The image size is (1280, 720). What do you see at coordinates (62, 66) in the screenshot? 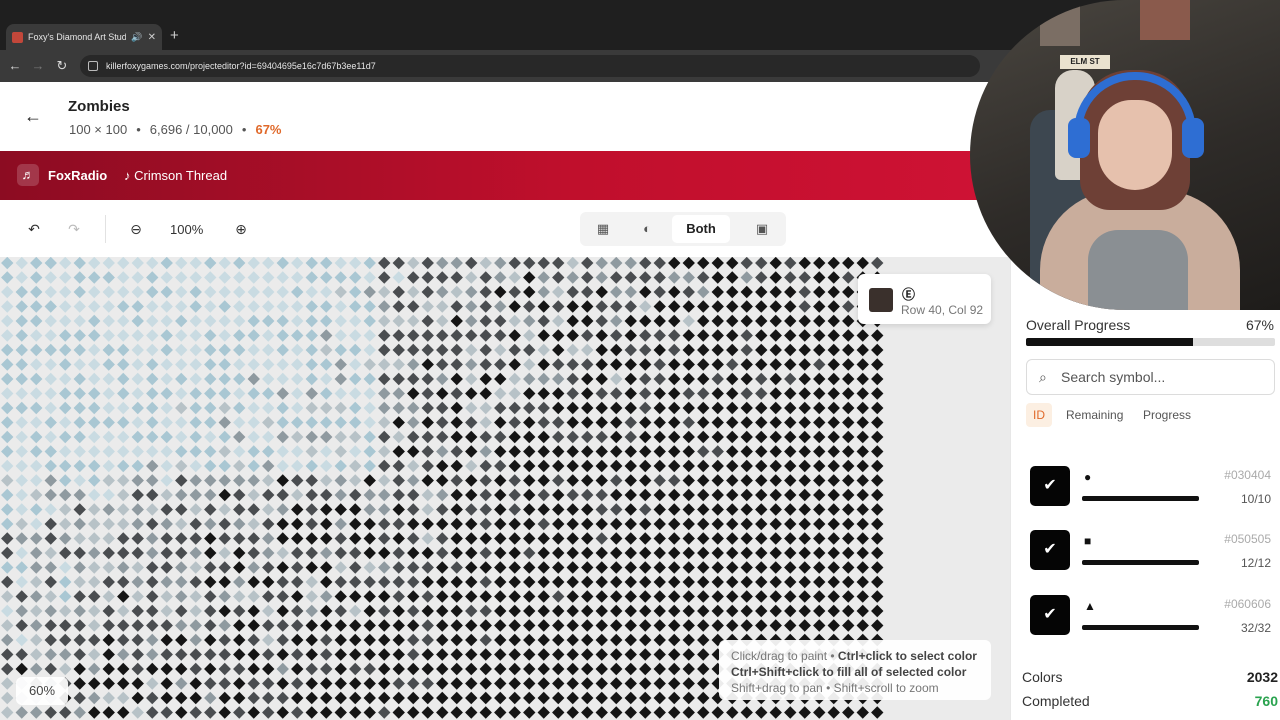
I see `reload-icon: ↻` at bounding box center [62, 66].